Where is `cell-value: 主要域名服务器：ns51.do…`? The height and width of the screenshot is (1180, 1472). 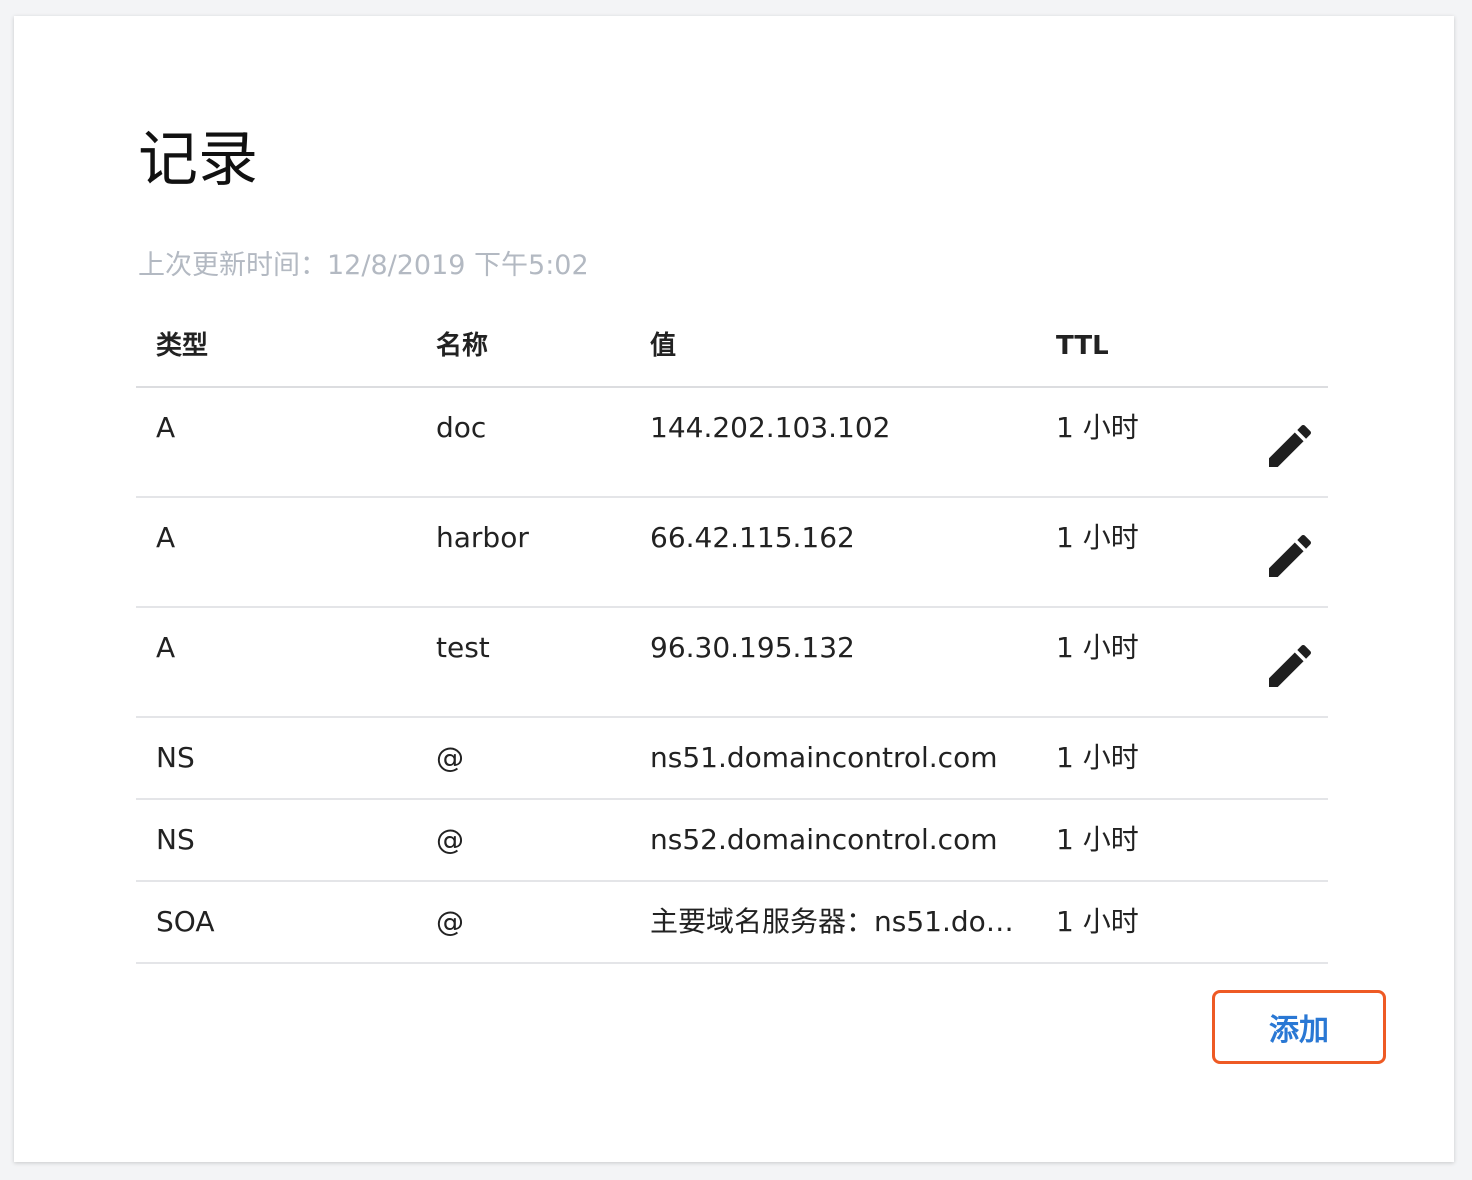 cell-value: 主要域名服务器：ns51.do… is located at coordinates (832, 921).